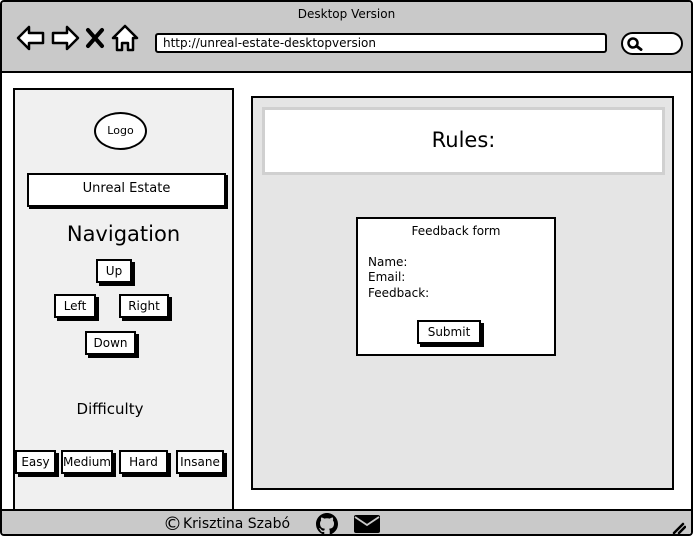 The width and height of the screenshot is (693, 536). Describe the element at coordinates (237, 524) in the screenshot. I see `author-name: Krisztina Szabó` at that location.